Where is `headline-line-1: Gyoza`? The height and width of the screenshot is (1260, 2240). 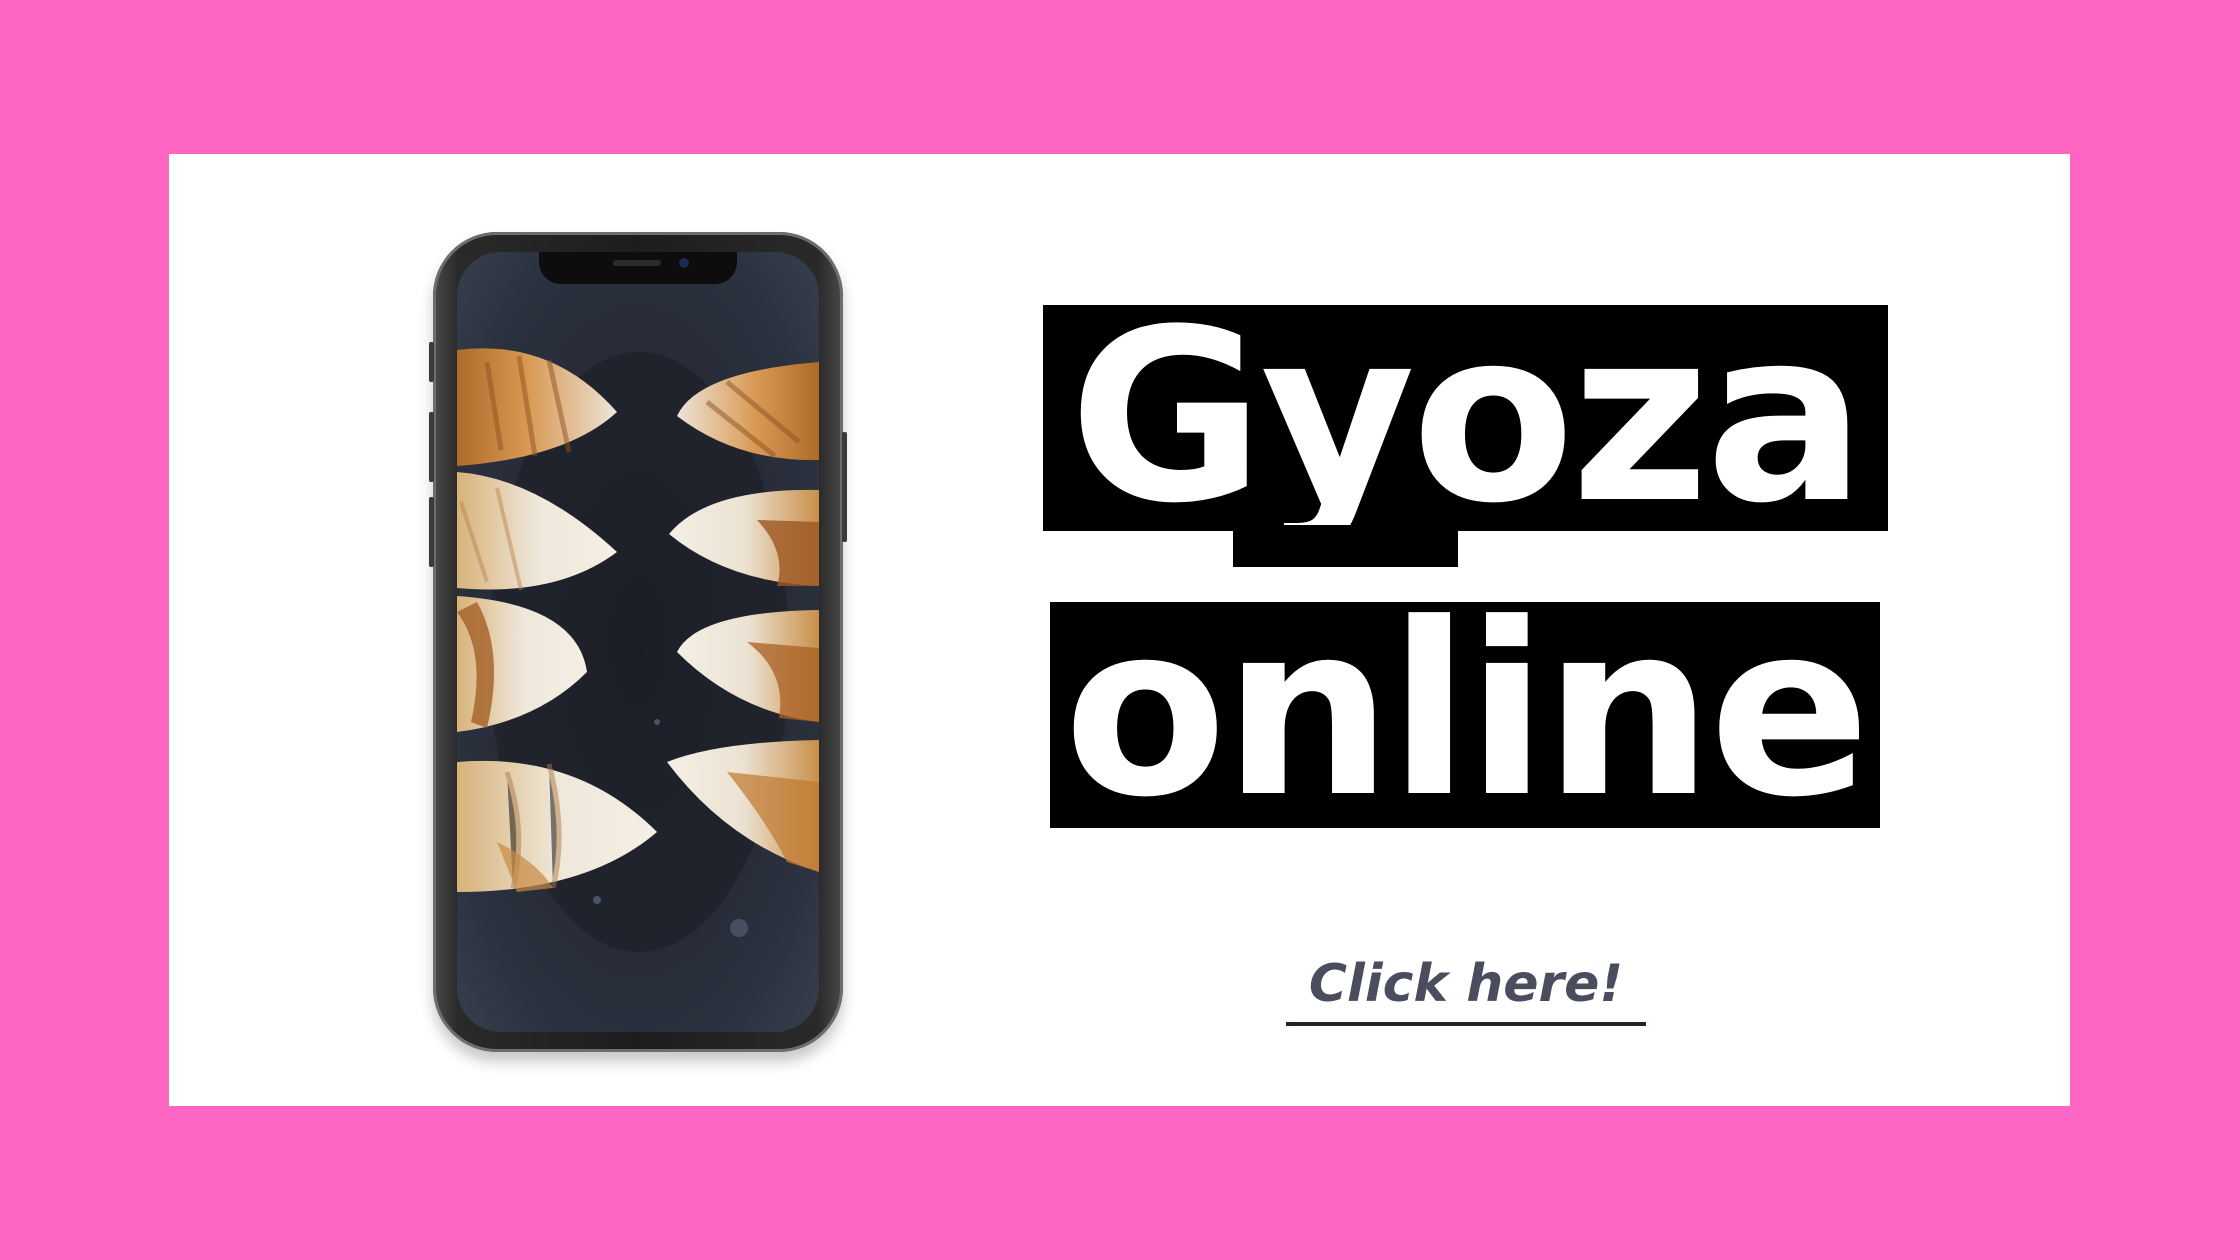 headline-line-1: Gyoza is located at coordinates (1465, 433).